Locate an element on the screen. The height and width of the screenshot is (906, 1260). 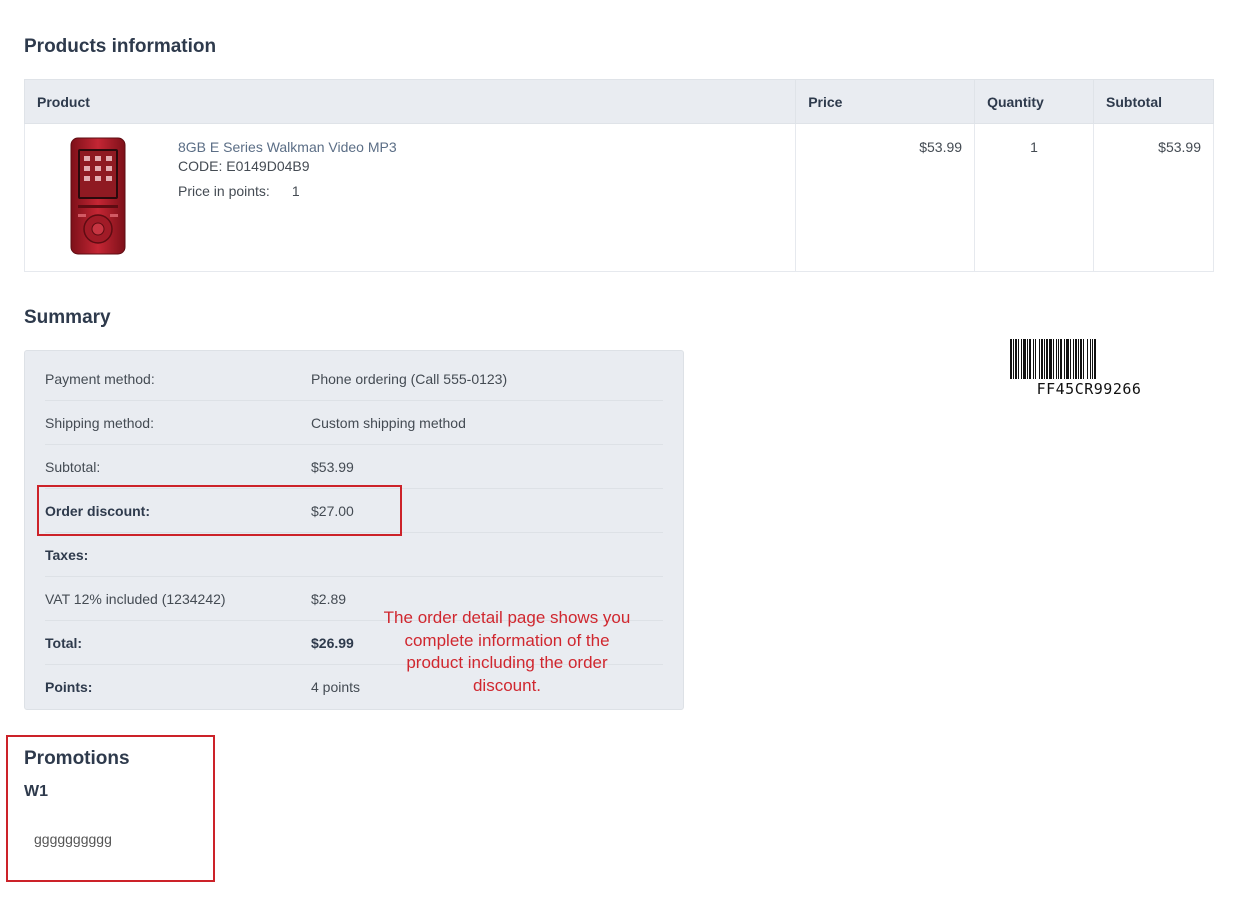
product-price: $53.99 is located at coordinates (885, 197).